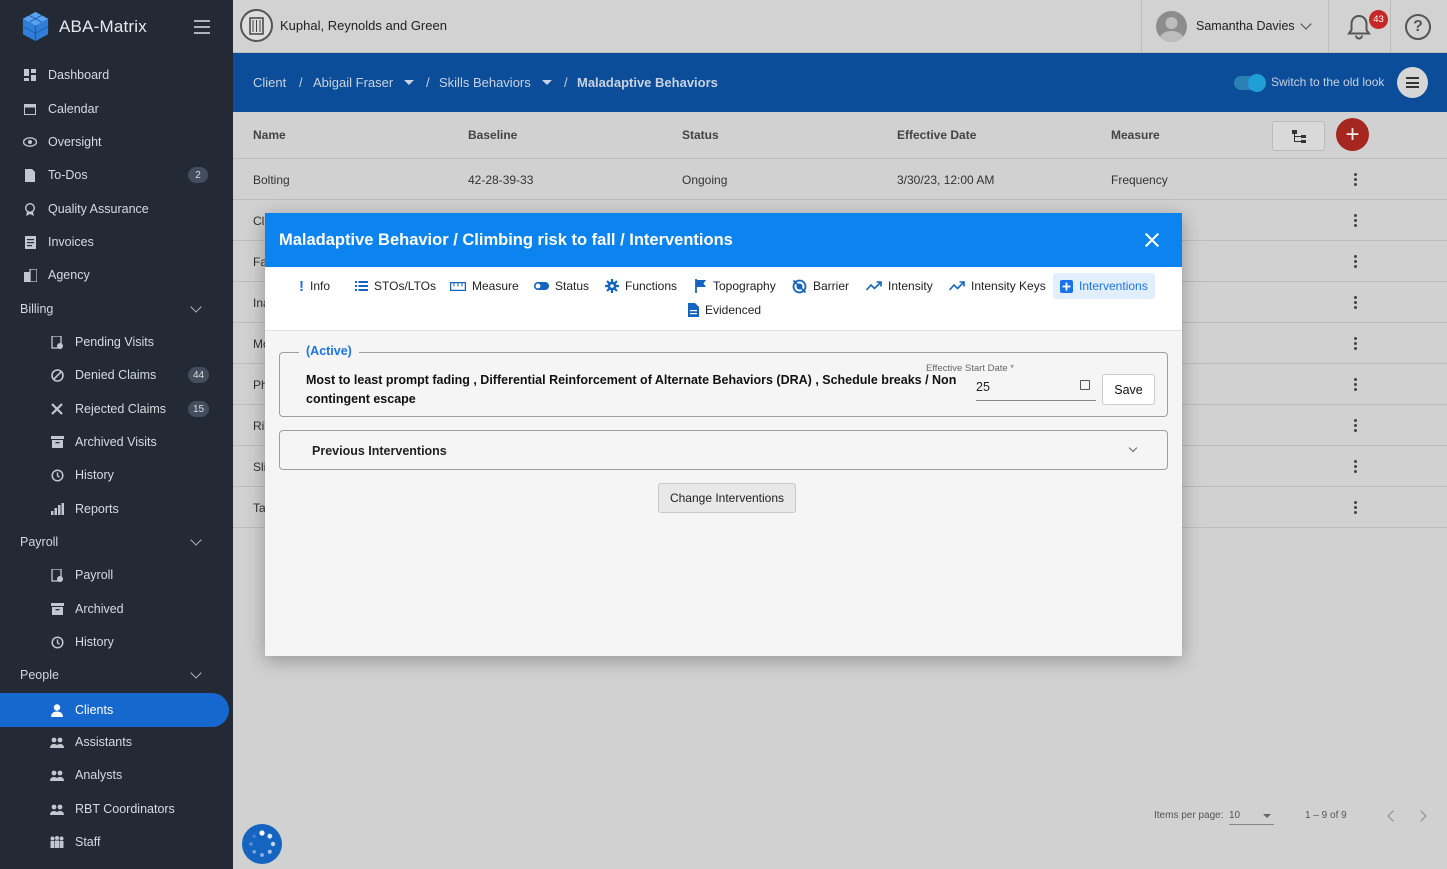 This screenshot has width=1447, height=869. What do you see at coordinates (1139, 180) in the screenshot?
I see `cell-measure: Frequency` at bounding box center [1139, 180].